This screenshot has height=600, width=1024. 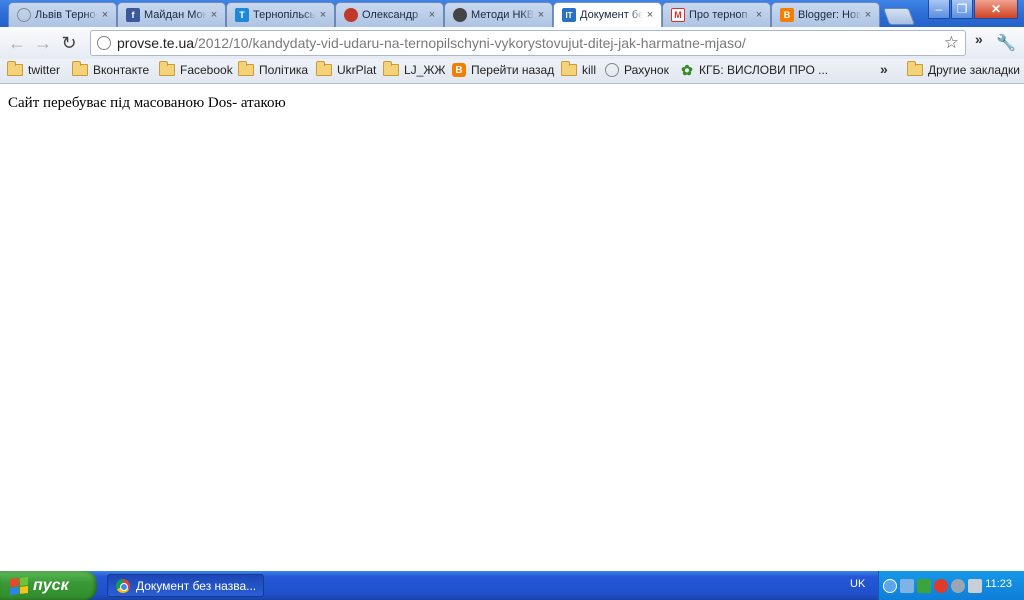 I want to click on other-bookmarks: Другие закладки, so click(x=963, y=69).